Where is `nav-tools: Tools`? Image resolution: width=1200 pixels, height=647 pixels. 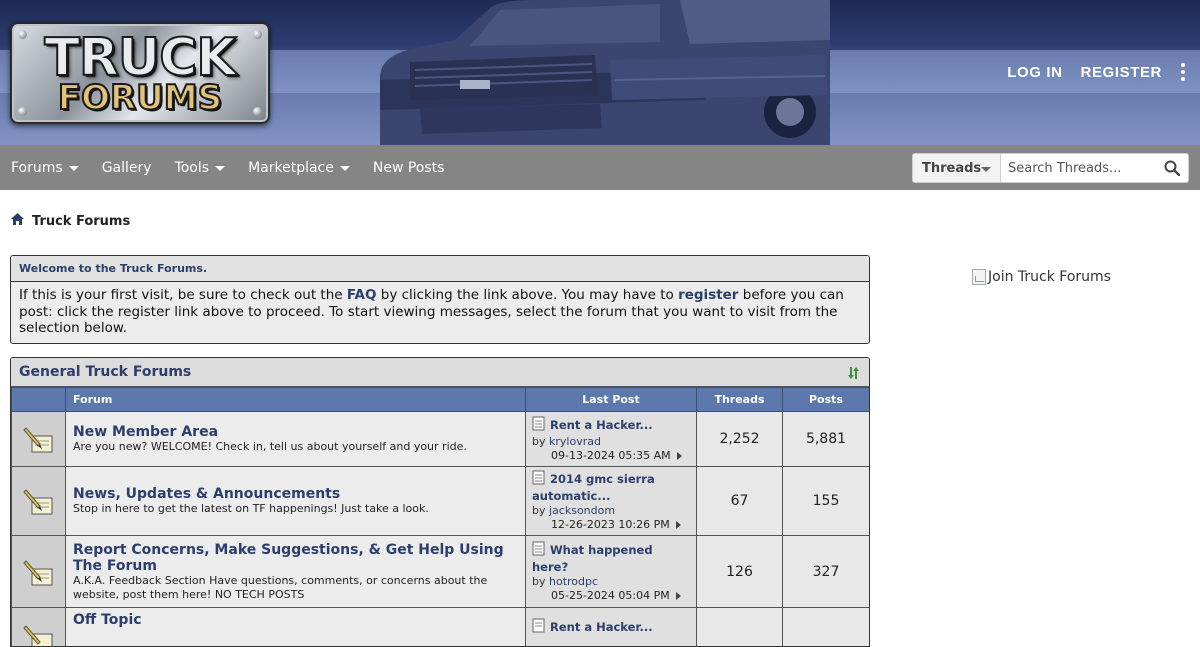 nav-tools: Tools is located at coordinates (200, 168).